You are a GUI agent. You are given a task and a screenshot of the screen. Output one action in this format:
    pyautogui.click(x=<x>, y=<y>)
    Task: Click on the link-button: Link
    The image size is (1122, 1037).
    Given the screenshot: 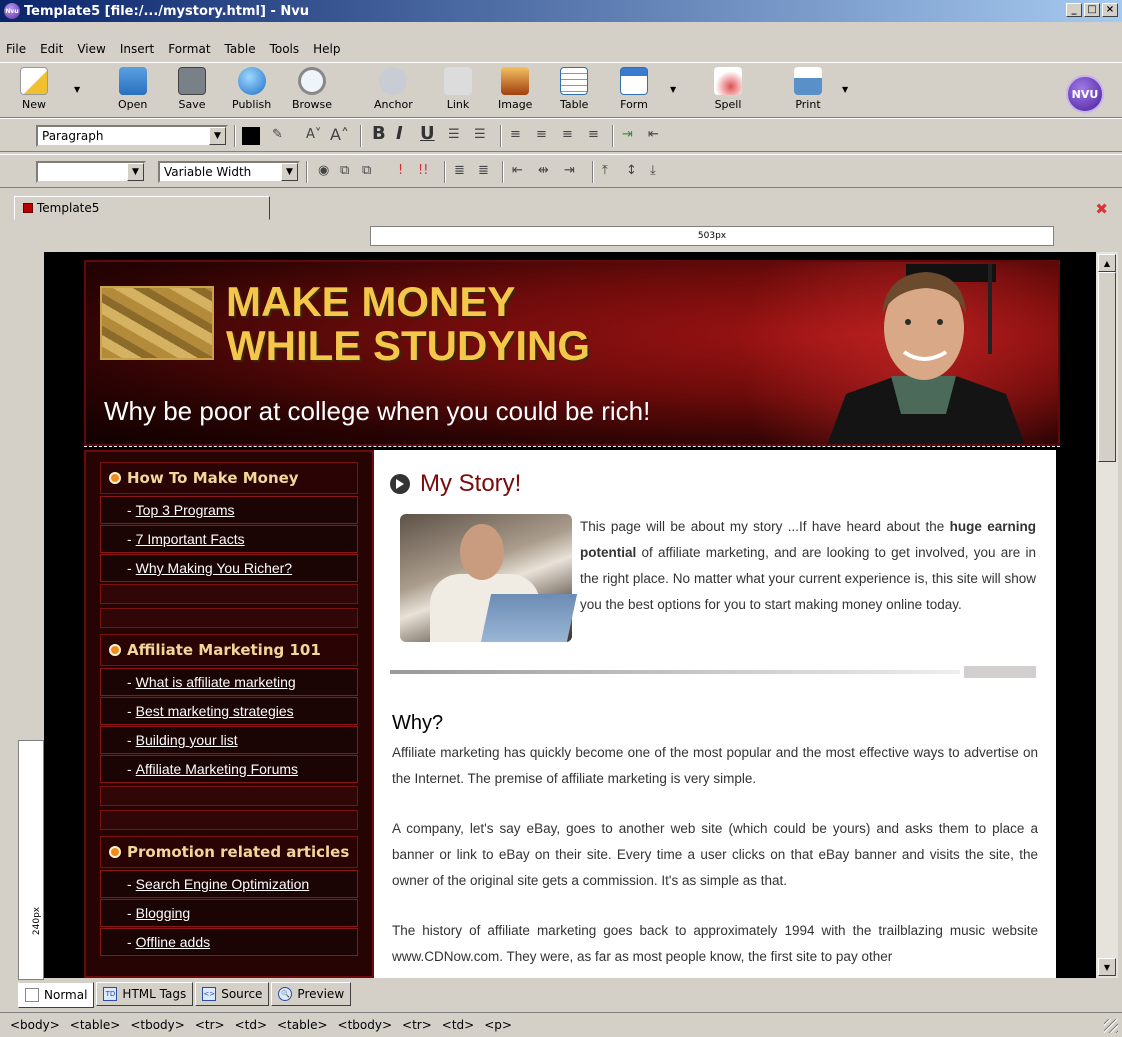 What is the action you would take?
    pyautogui.click(x=458, y=89)
    